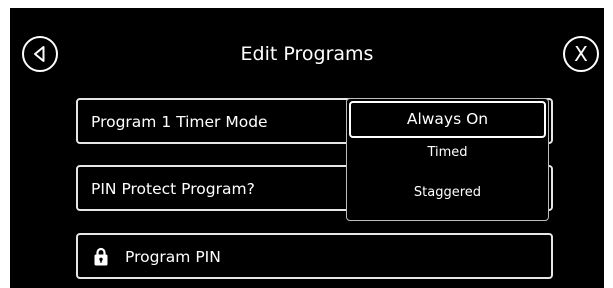  What do you see at coordinates (314, 256) in the screenshot?
I see `program-pin-row: Program PIN` at bounding box center [314, 256].